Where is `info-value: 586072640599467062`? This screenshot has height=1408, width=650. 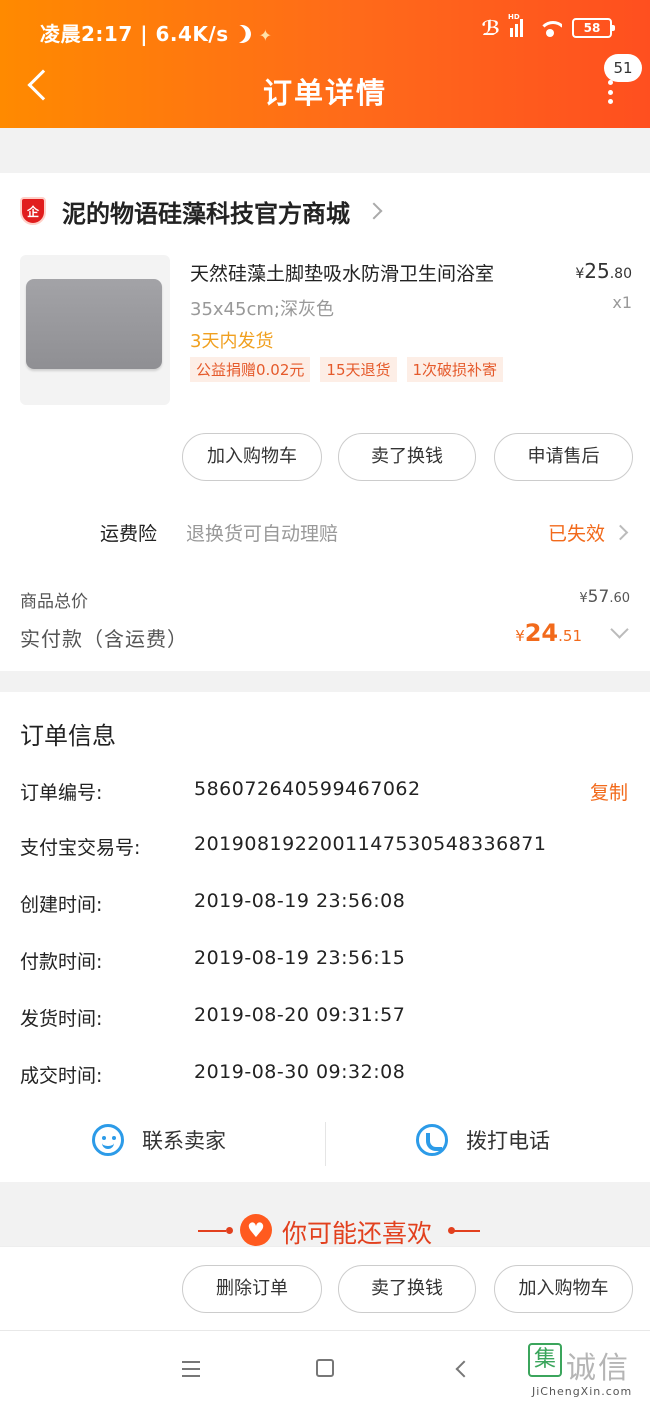
info-value: 586072640599467062 is located at coordinates (307, 789).